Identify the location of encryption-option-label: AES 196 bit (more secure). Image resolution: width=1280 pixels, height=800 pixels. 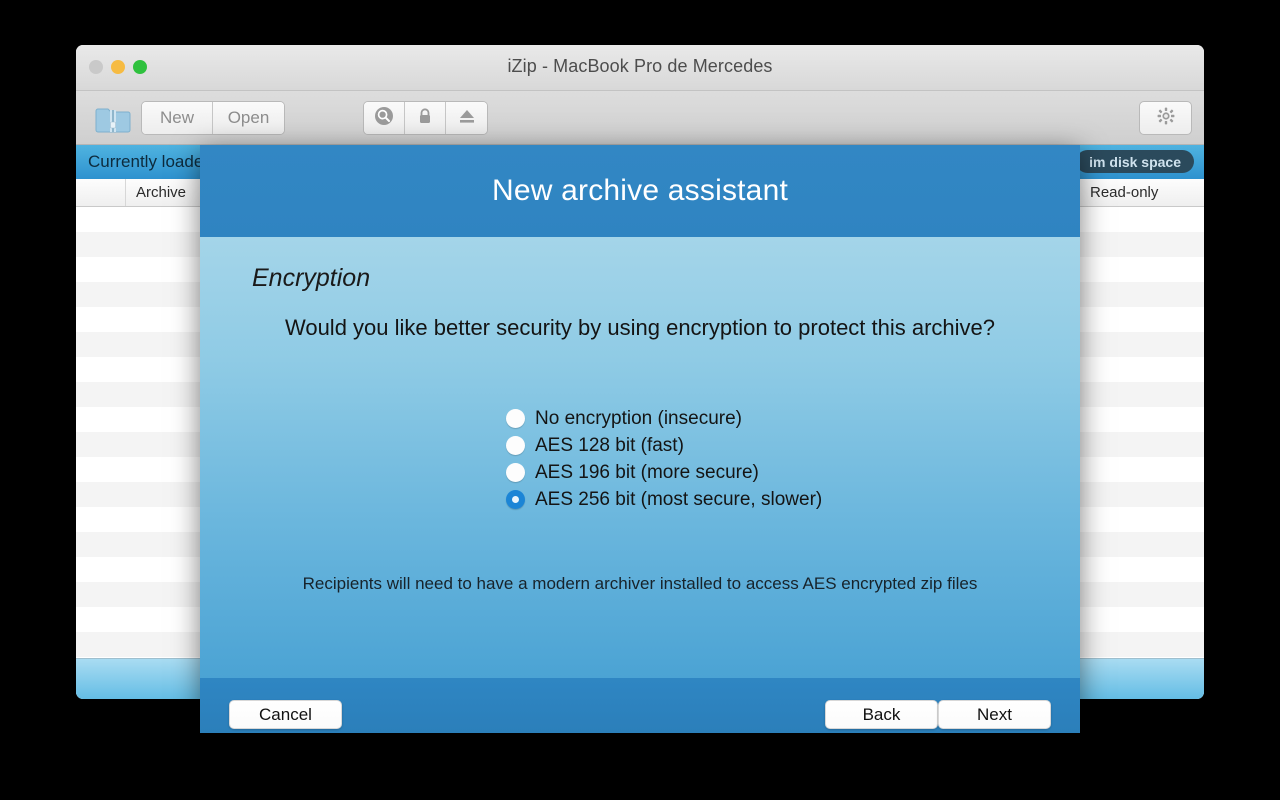
(647, 472).